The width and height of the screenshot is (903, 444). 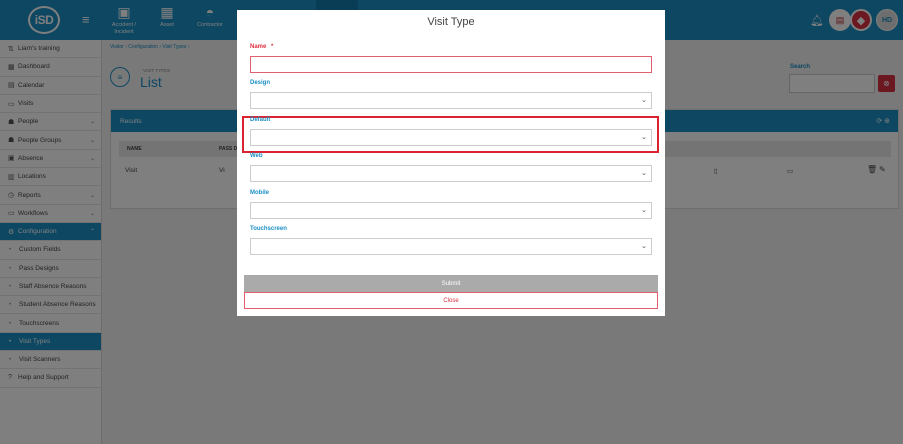 I want to click on touchscreen-select: ⌄, so click(x=451, y=246).